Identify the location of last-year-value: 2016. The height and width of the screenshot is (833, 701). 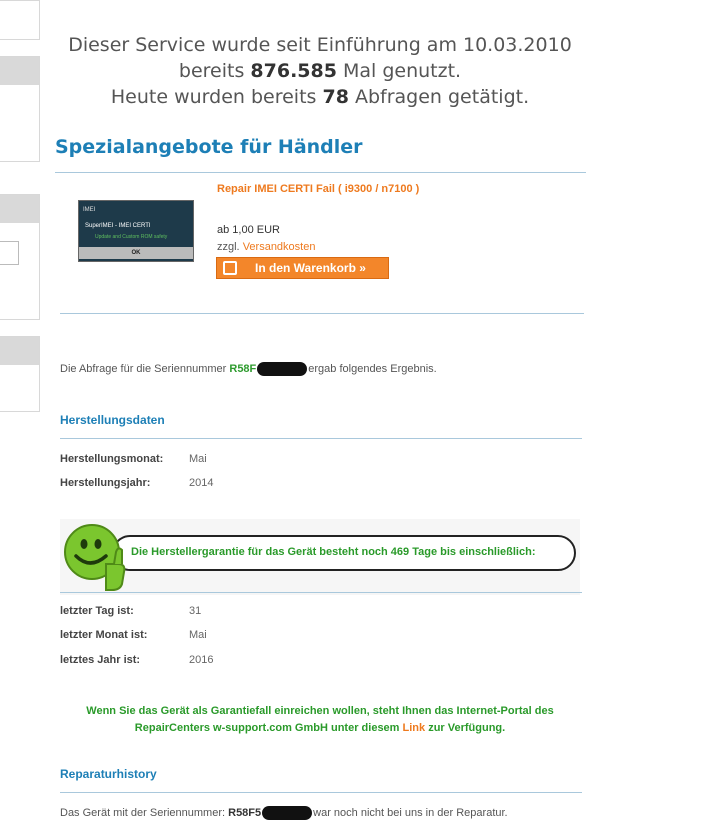
(201, 660).